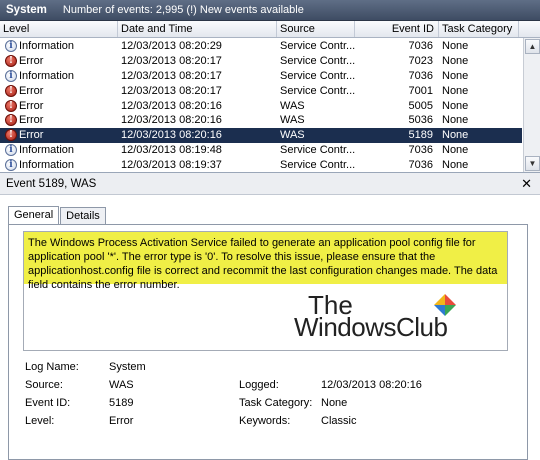 The height and width of the screenshot is (460, 540). I want to click on logged-label: Logged:, so click(259, 385).